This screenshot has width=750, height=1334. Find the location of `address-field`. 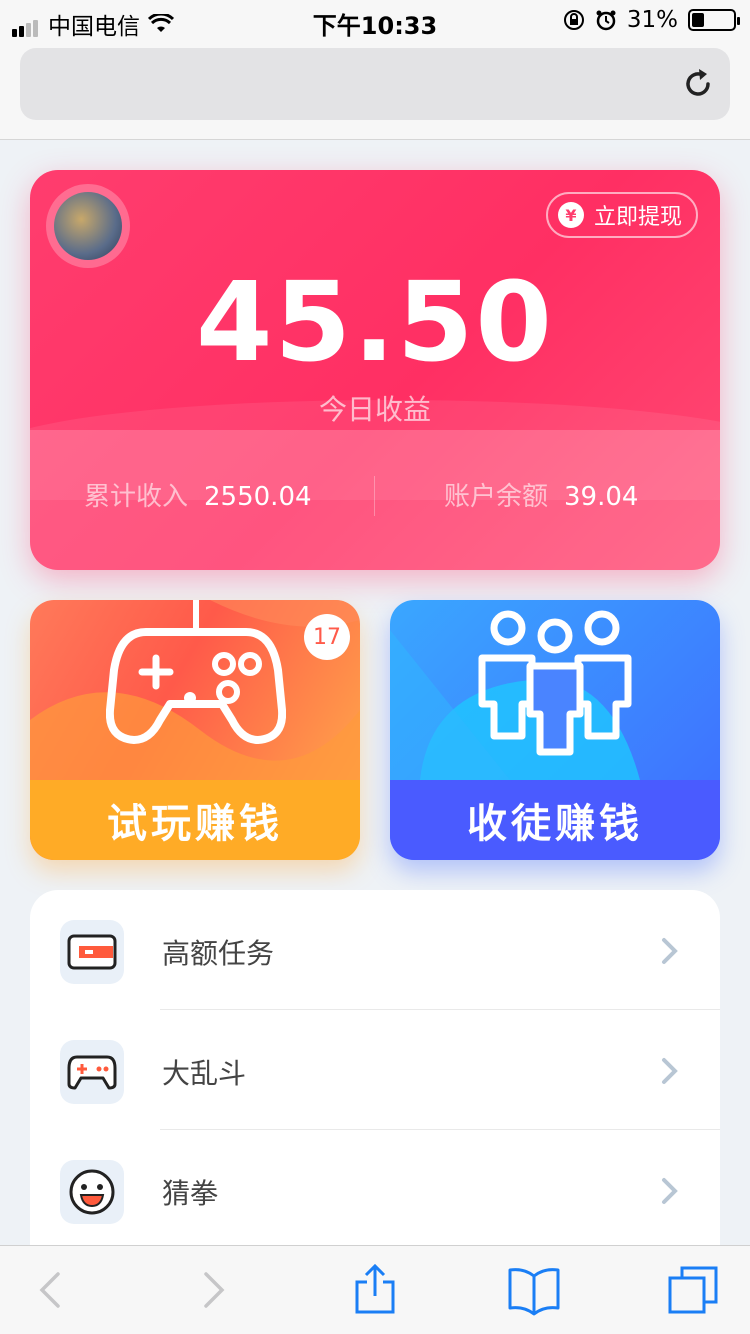

address-field is located at coordinates (375, 84).